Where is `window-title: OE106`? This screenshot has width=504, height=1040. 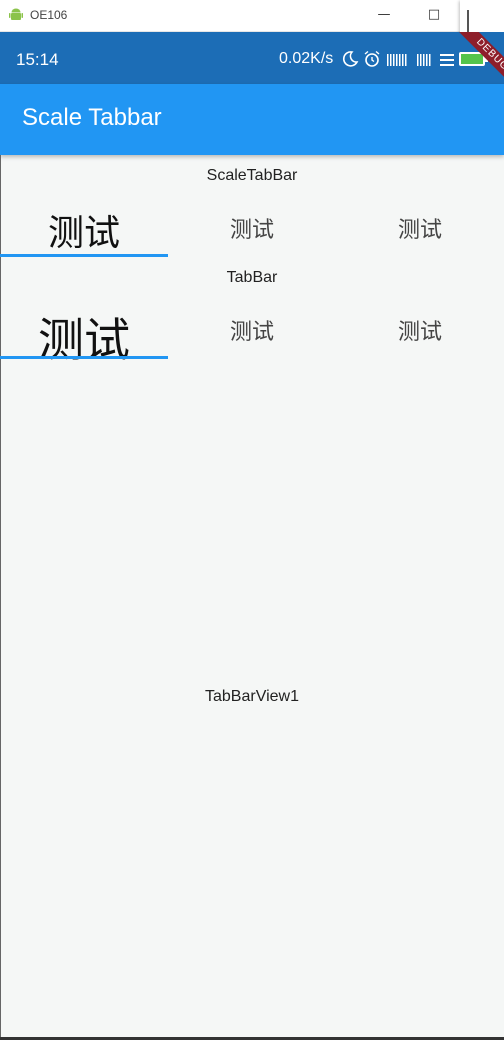
window-title: OE106 is located at coordinates (49, 15).